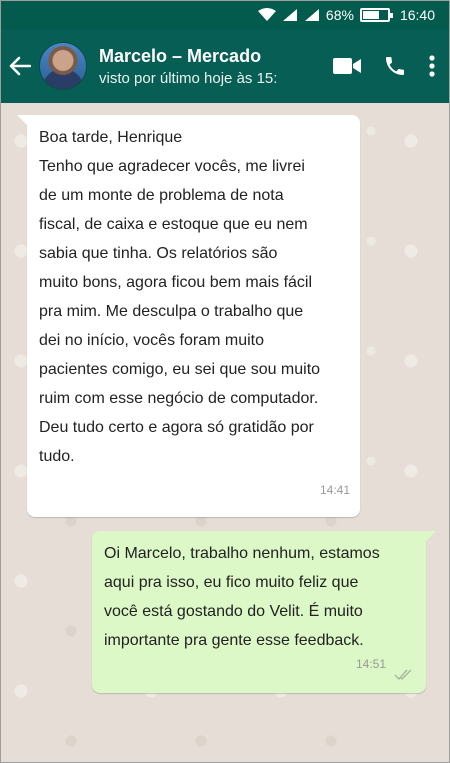 This screenshot has height=763, width=450. I want to click on back-arrow-icon, so click(20, 66).